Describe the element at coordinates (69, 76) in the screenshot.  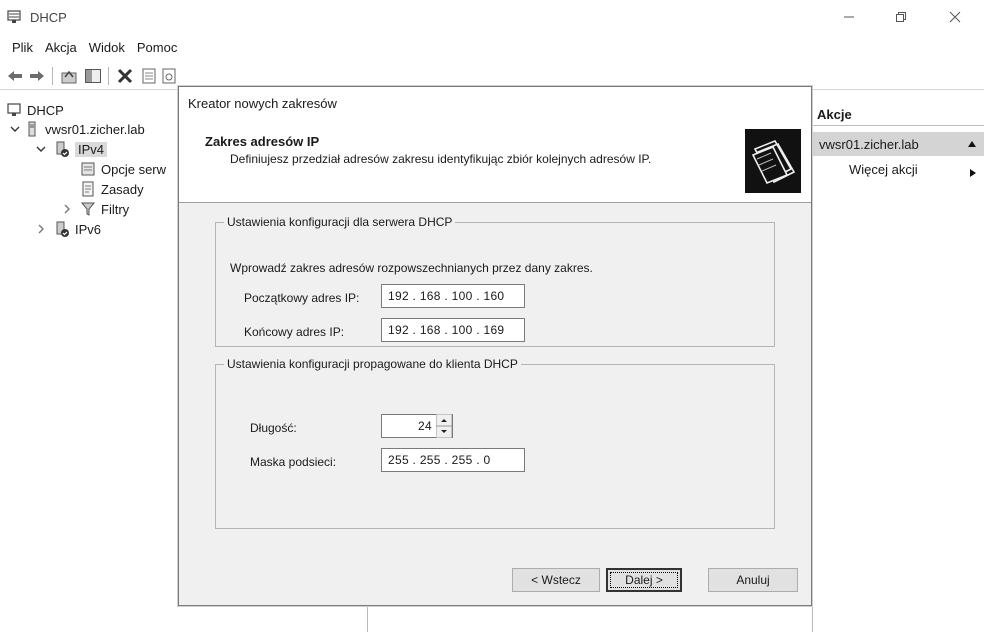
I see `up-icon` at that location.